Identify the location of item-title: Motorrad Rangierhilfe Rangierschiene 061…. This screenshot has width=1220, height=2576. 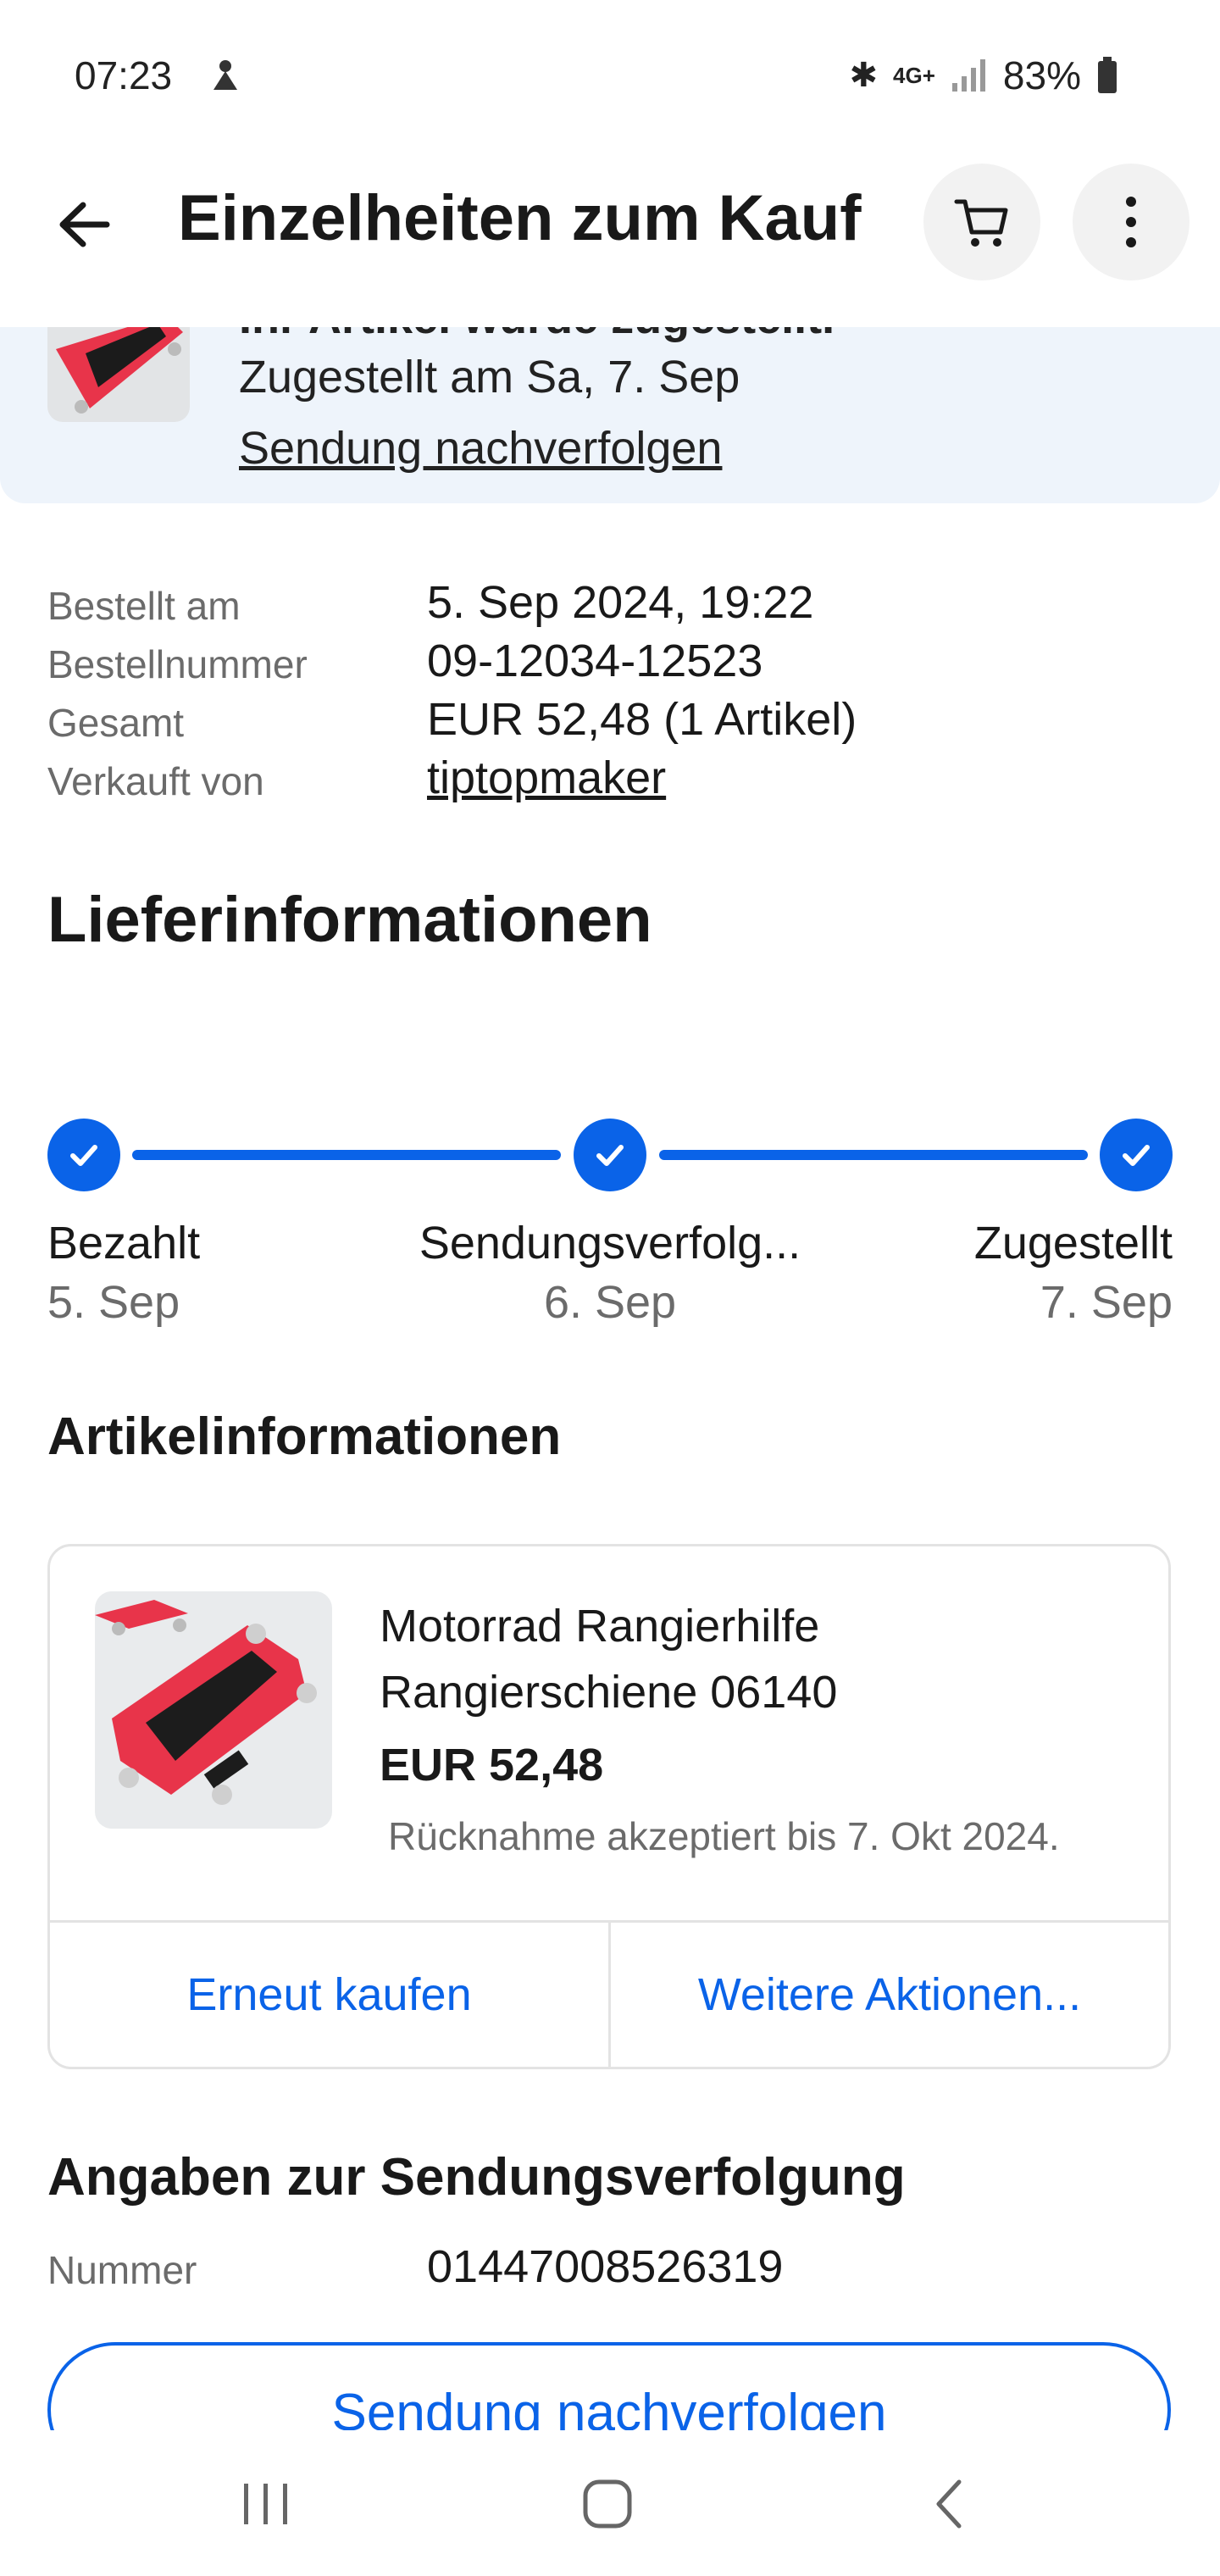
(752, 1659).